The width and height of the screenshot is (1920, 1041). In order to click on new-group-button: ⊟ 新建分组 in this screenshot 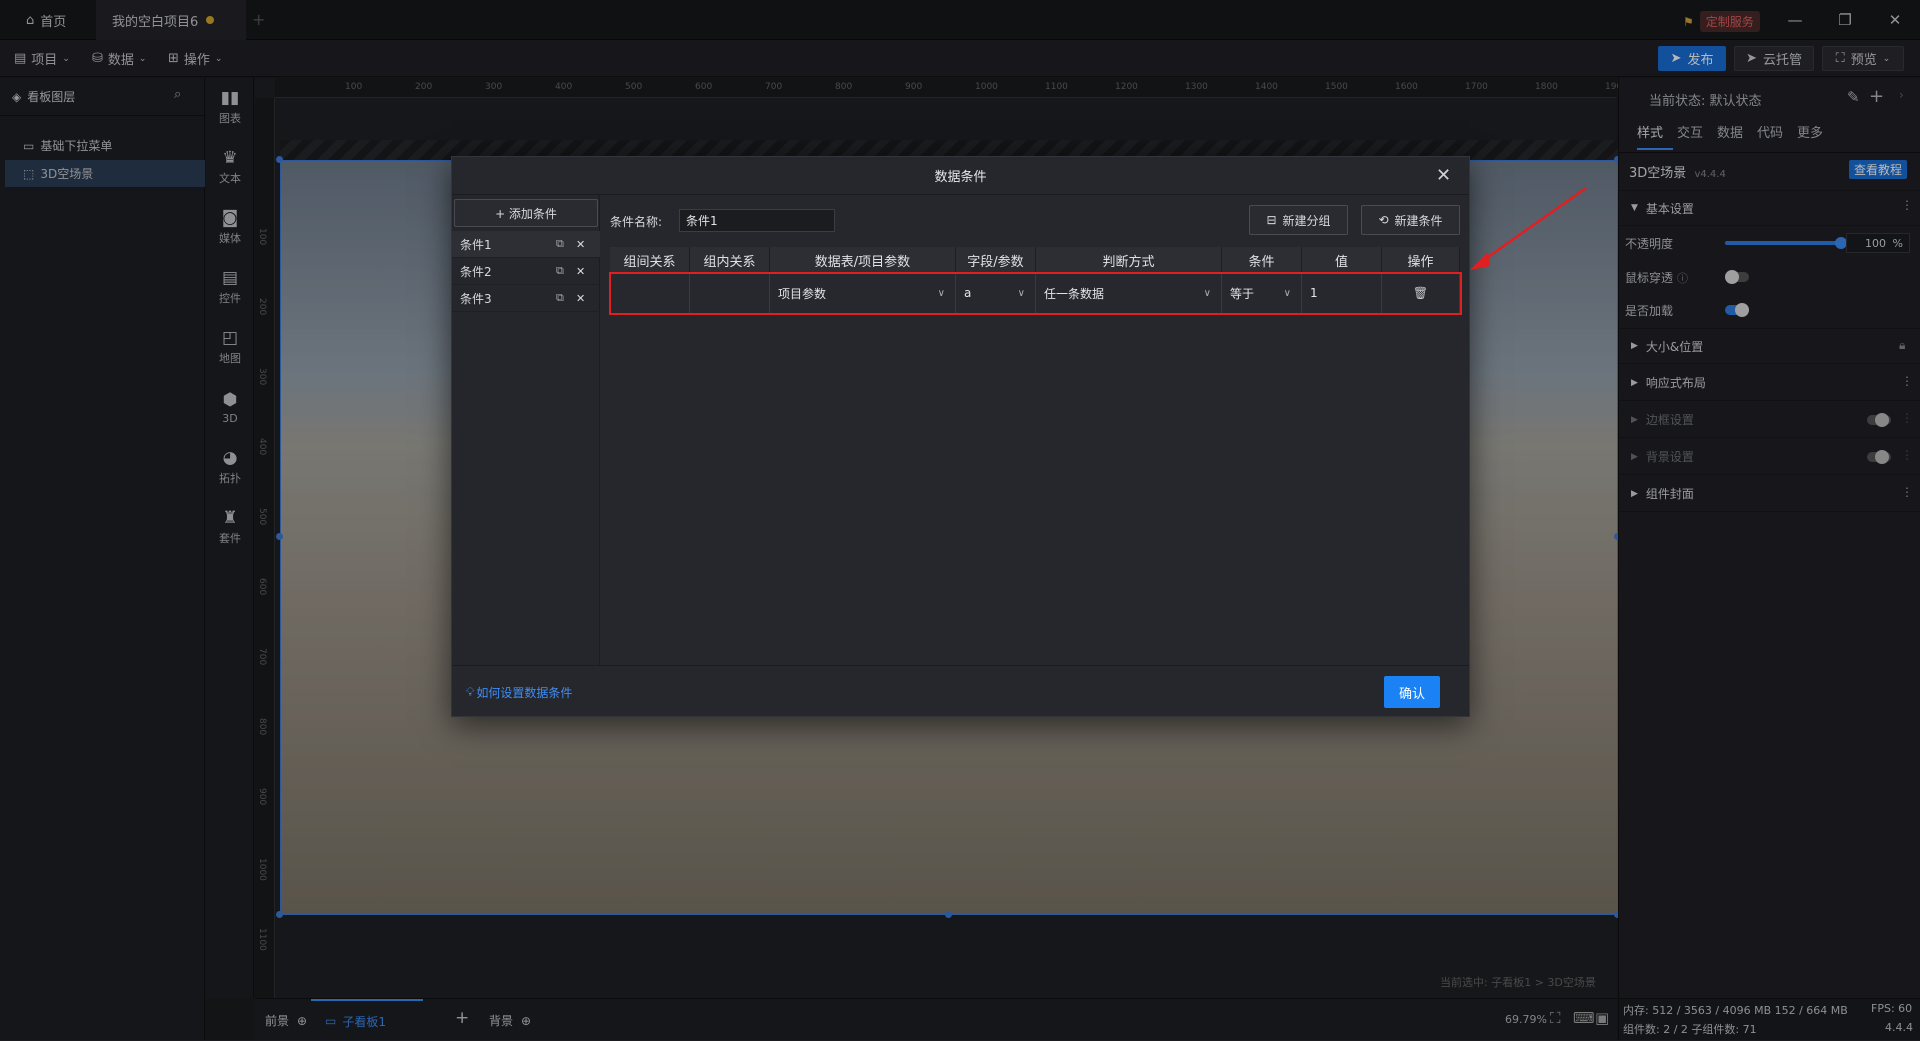, I will do `click(1298, 220)`.